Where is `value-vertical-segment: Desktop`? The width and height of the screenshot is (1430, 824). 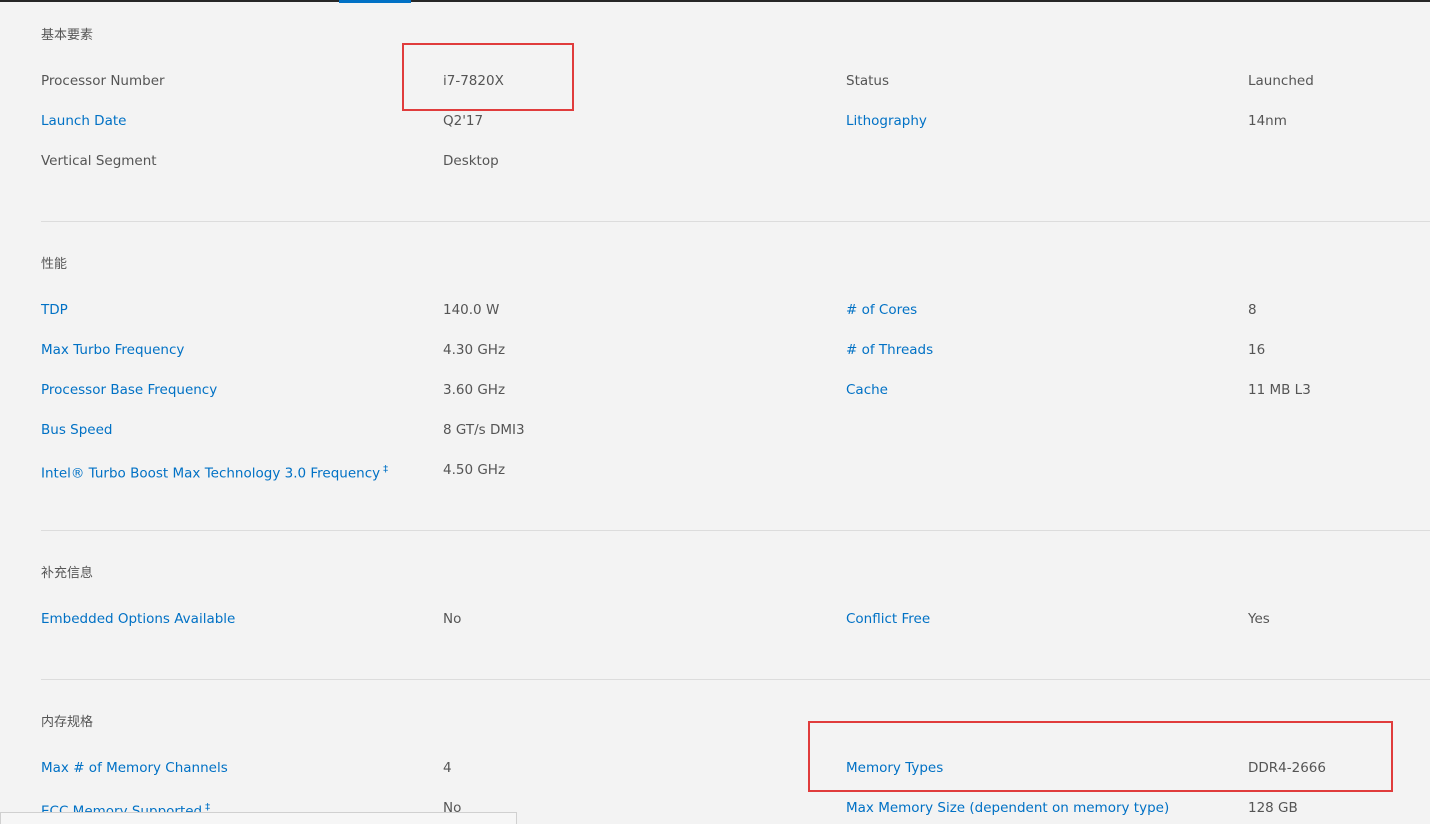
value-vertical-segment: Desktop is located at coordinates (471, 161).